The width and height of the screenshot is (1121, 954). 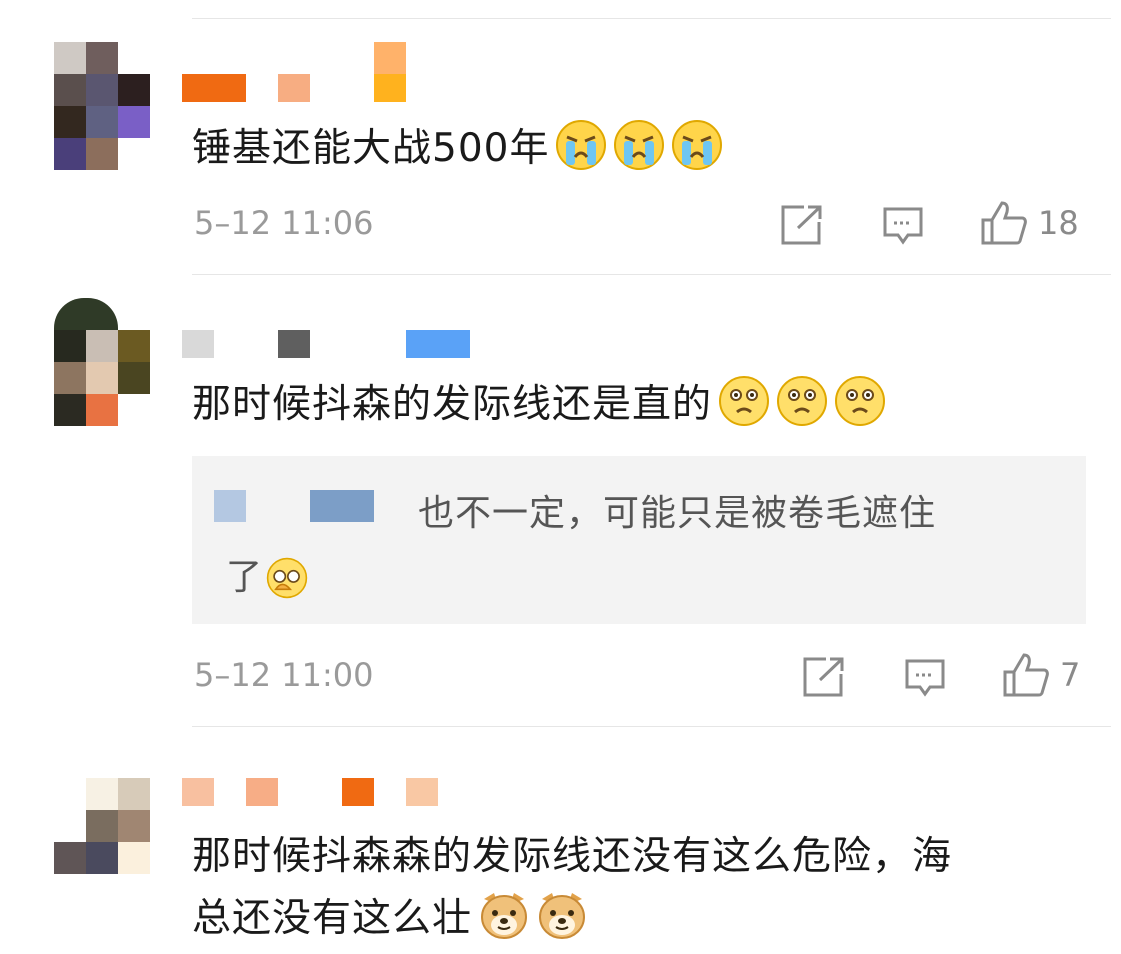 What do you see at coordinates (287, 578) in the screenshot?
I see `facepalm-emoji` at bounding box center [287, 578].